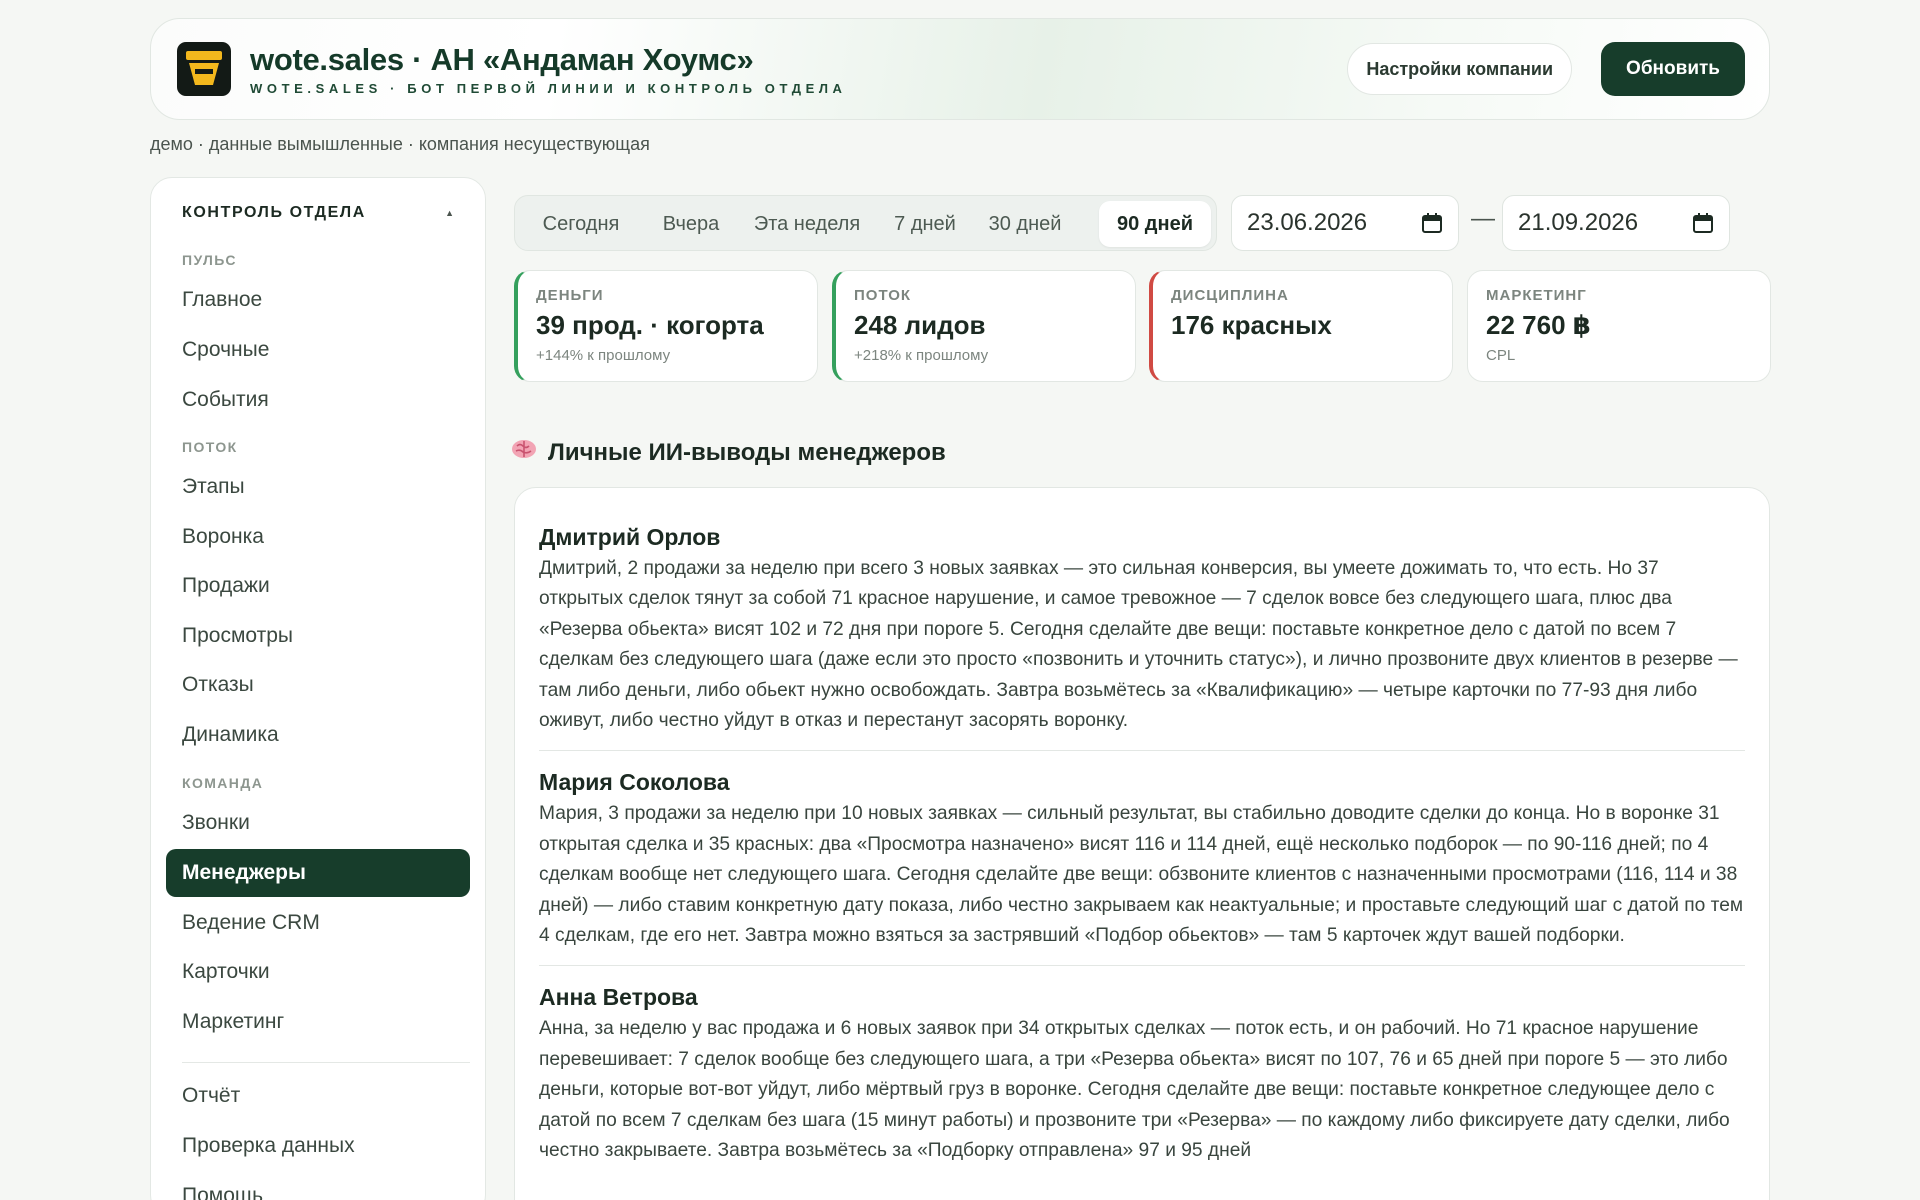 The height and width of the screenshot is (1200, 1920). I want to click on brain-icon, so click(524, 452).